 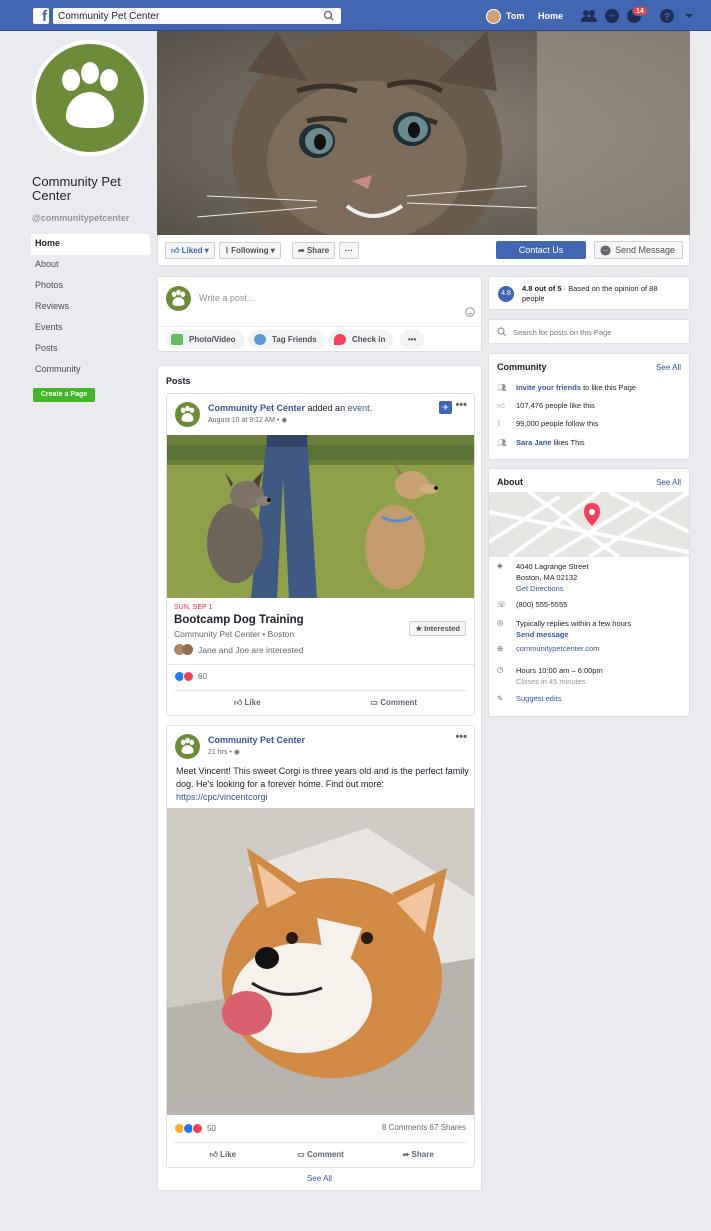 I want to click on send-message-button: Send Message, so click(x=638, y=250).